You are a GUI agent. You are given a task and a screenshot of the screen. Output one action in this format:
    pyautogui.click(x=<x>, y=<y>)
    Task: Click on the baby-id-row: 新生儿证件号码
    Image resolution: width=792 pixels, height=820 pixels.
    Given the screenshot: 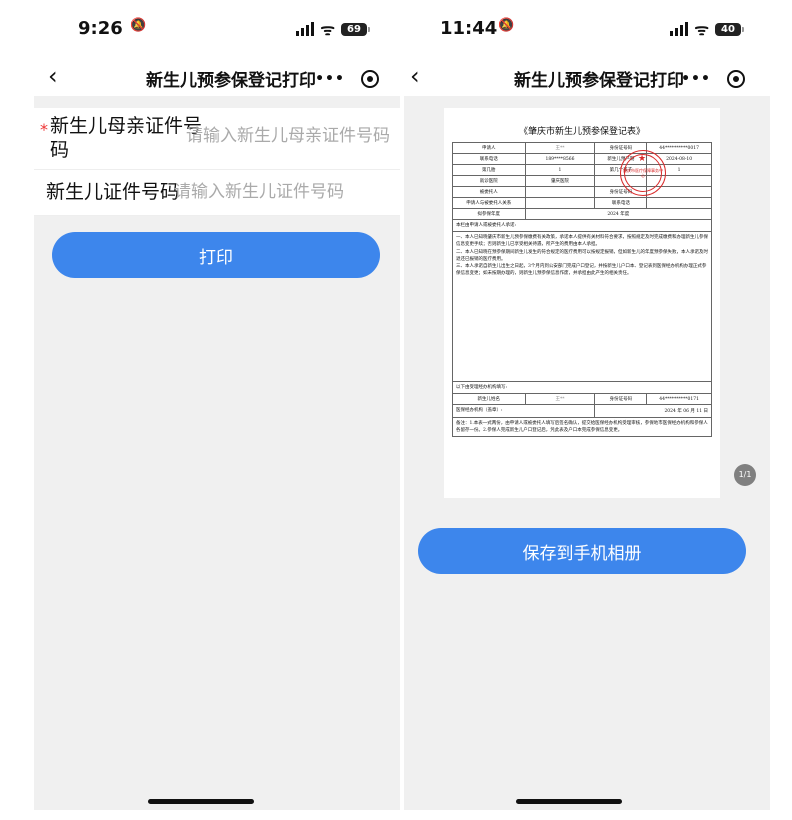 What is the action you would take?
    pyautogui.click(x=217, y=193)
    